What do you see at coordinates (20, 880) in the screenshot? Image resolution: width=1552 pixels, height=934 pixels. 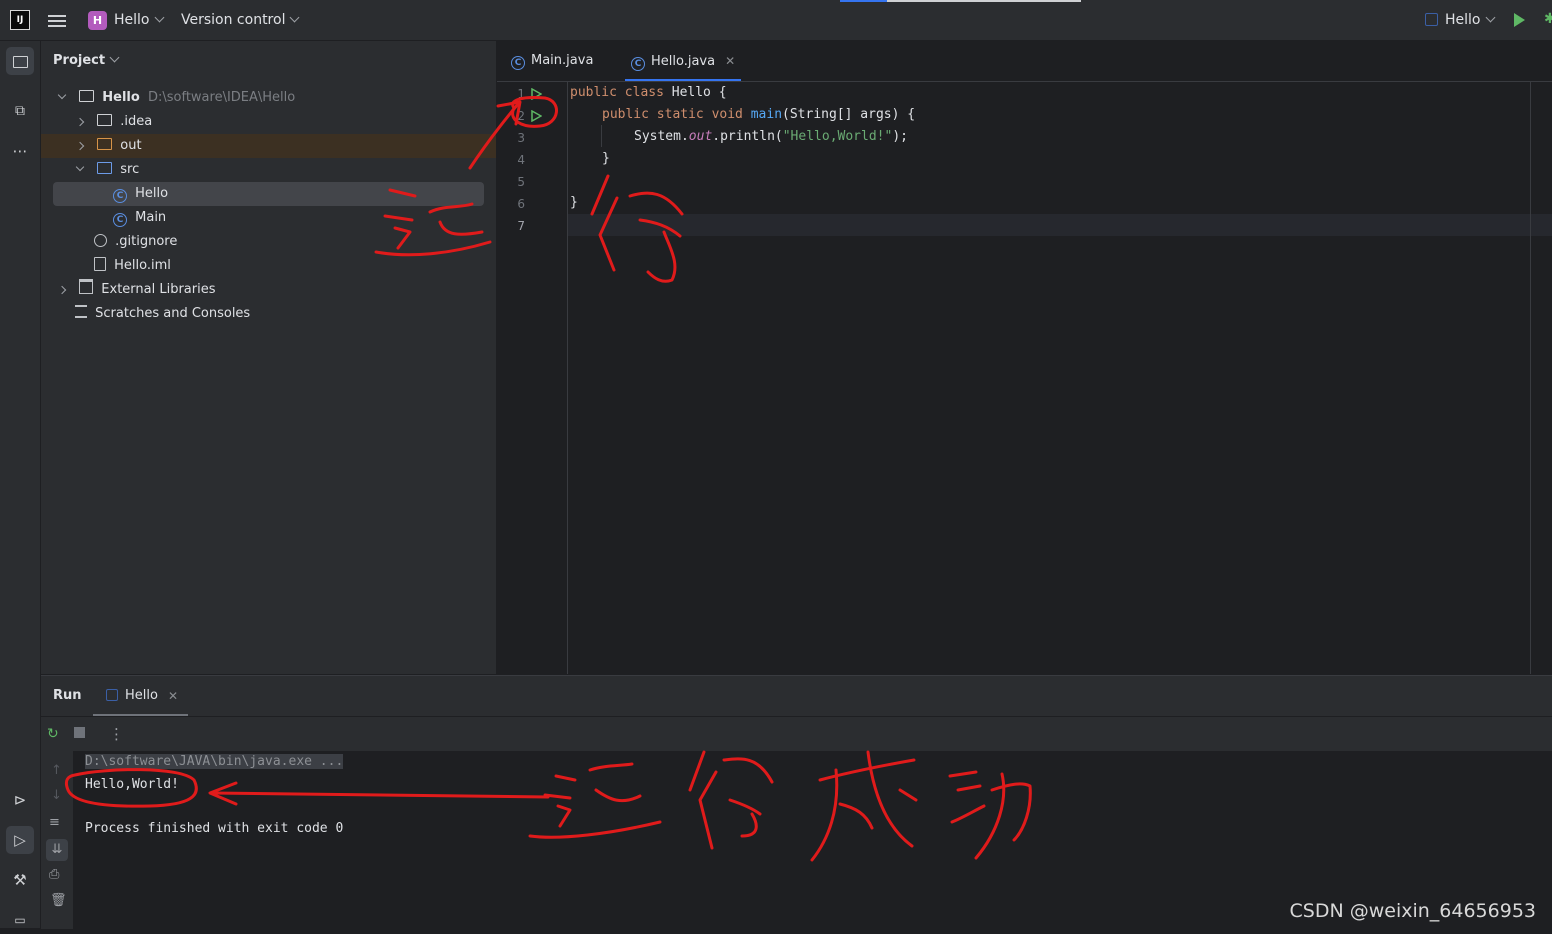 I see `build-tool-button: ⚒` at bounding box center [20, 880].